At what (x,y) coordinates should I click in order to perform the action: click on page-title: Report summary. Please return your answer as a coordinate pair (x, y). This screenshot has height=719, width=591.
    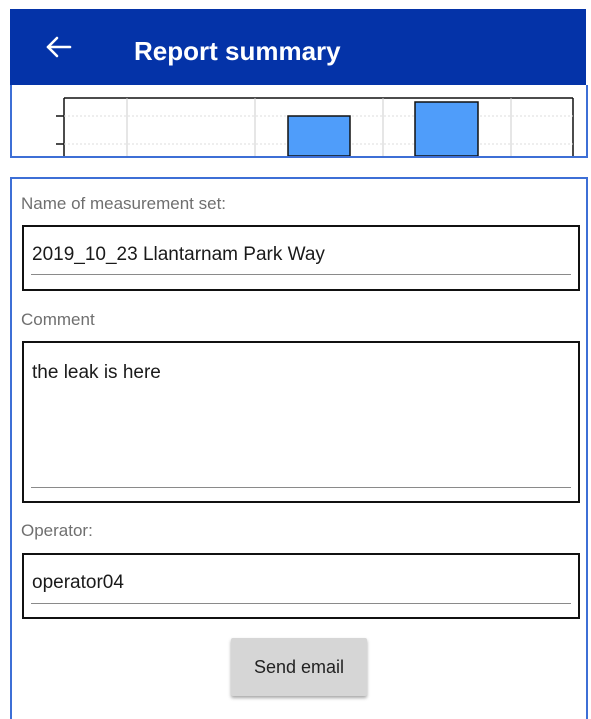
    Looking at the image, I should click on (237, 51).